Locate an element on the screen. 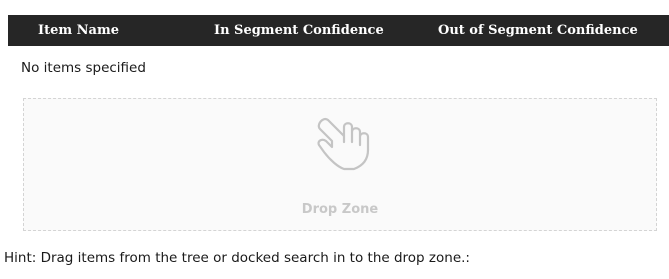 This screenshot has width=669, height=279. column-header-in-segment-confidence: In Segment Confidence is located at coordinates (299, 30).